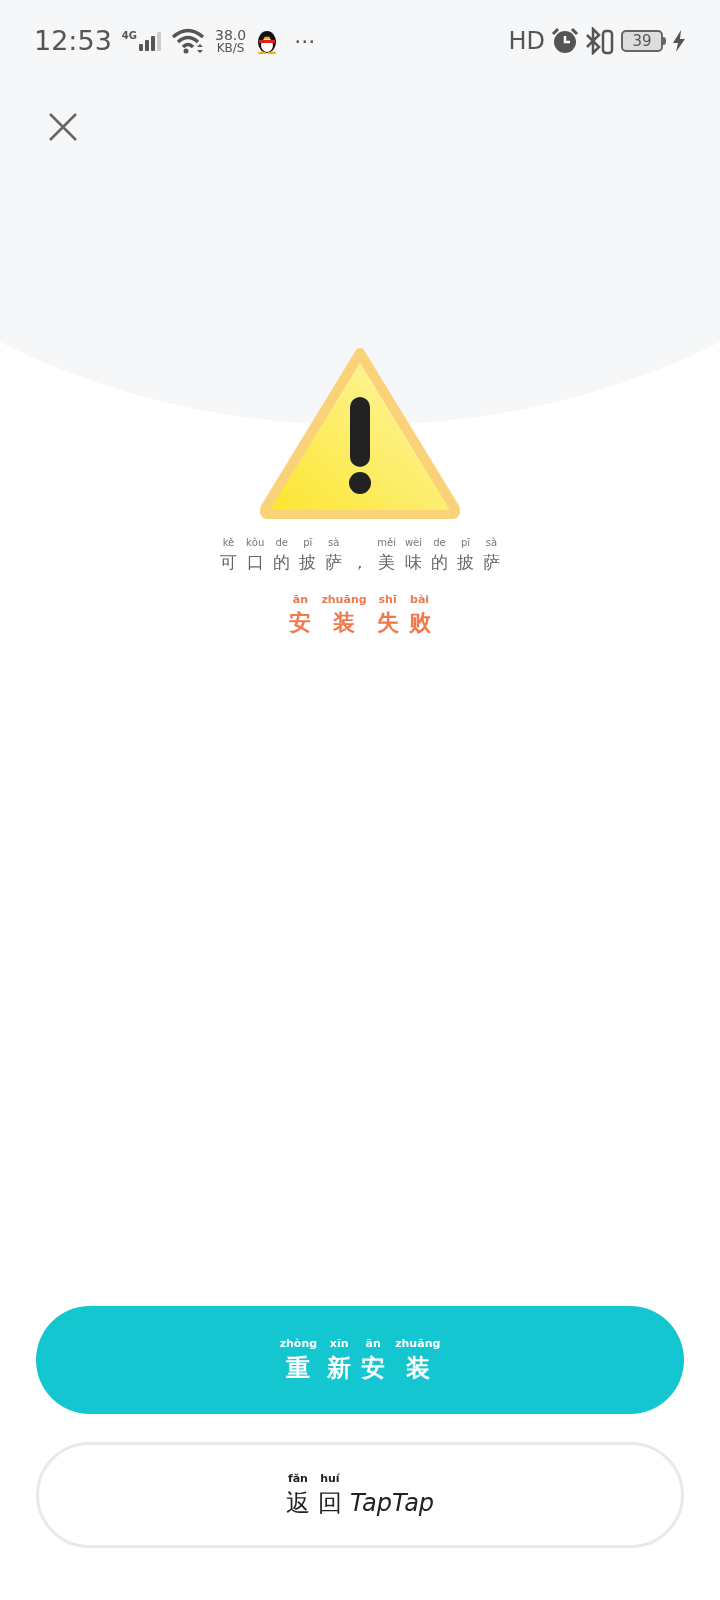 This screenshot has height=1600, width=720. What do you see at coordinates (526, 41) in the screenshot?
I see `hd-indicator: HD` at bounding box center [526, 41].